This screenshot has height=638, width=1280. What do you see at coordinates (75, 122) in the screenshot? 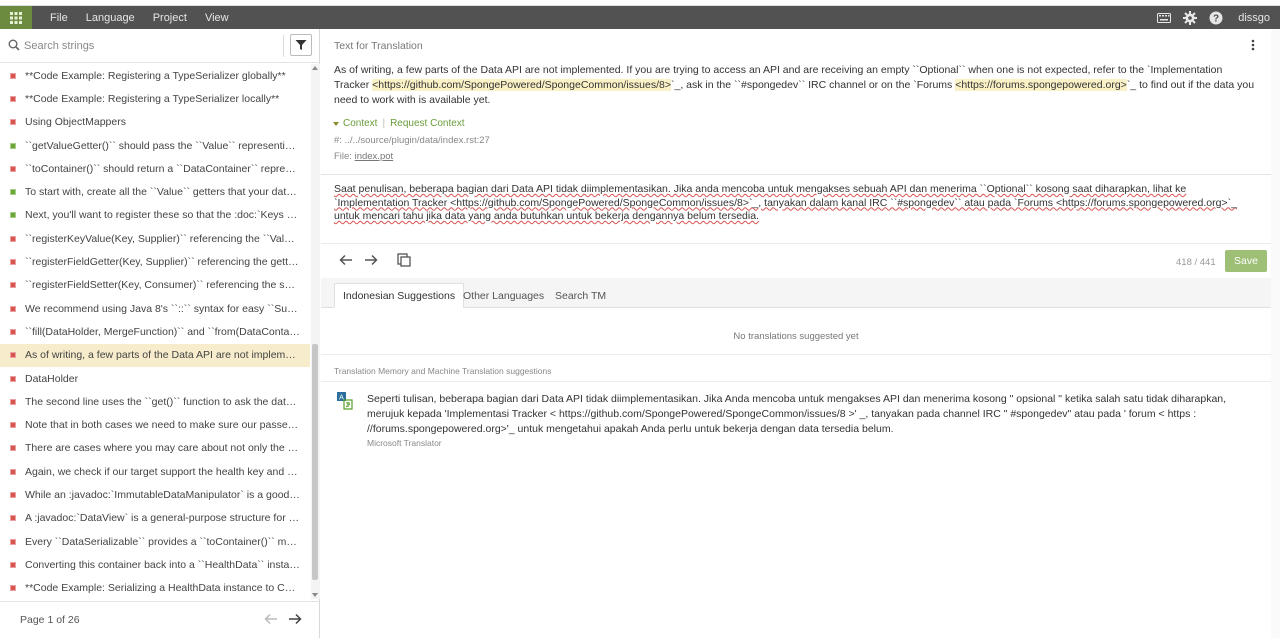
I see `string-list-item-text: Using ObjectMappers` at bounding box center [75, 122].